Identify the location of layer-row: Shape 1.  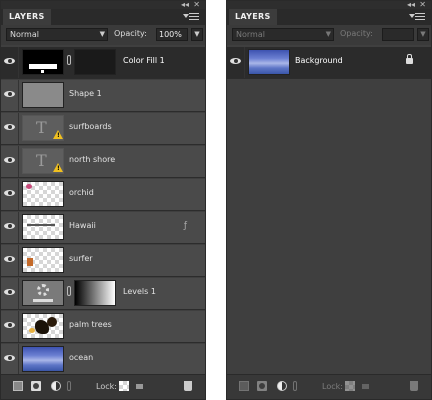
(103, 96).